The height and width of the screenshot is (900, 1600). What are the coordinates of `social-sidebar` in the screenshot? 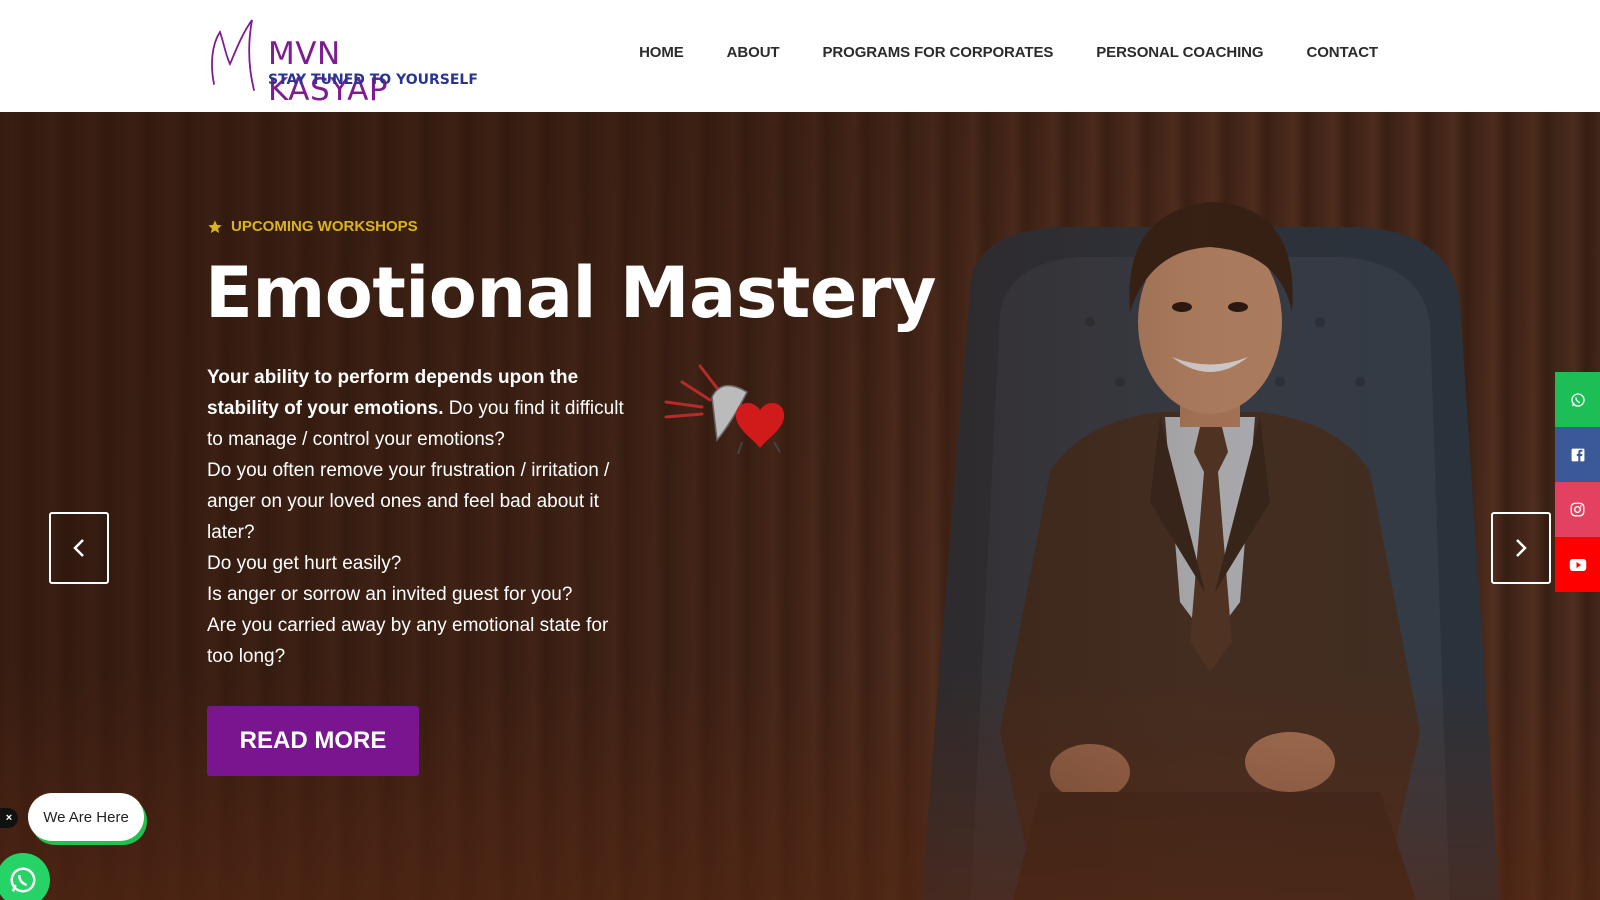 It's located at (1577, 482).